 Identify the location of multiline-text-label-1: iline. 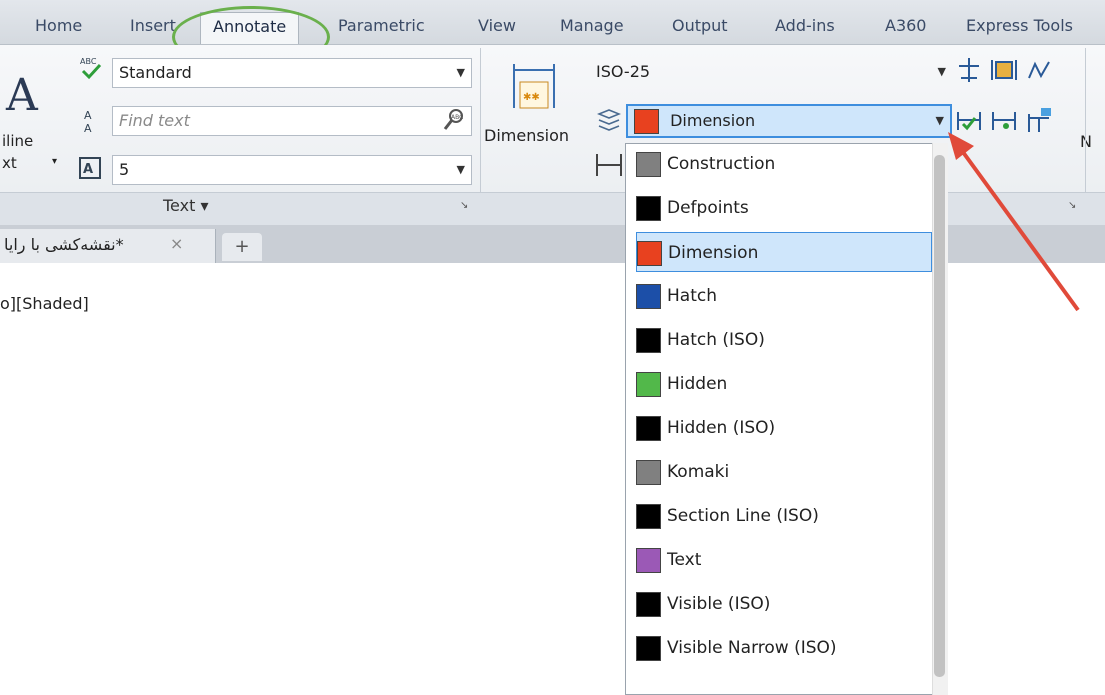
(17, 141).